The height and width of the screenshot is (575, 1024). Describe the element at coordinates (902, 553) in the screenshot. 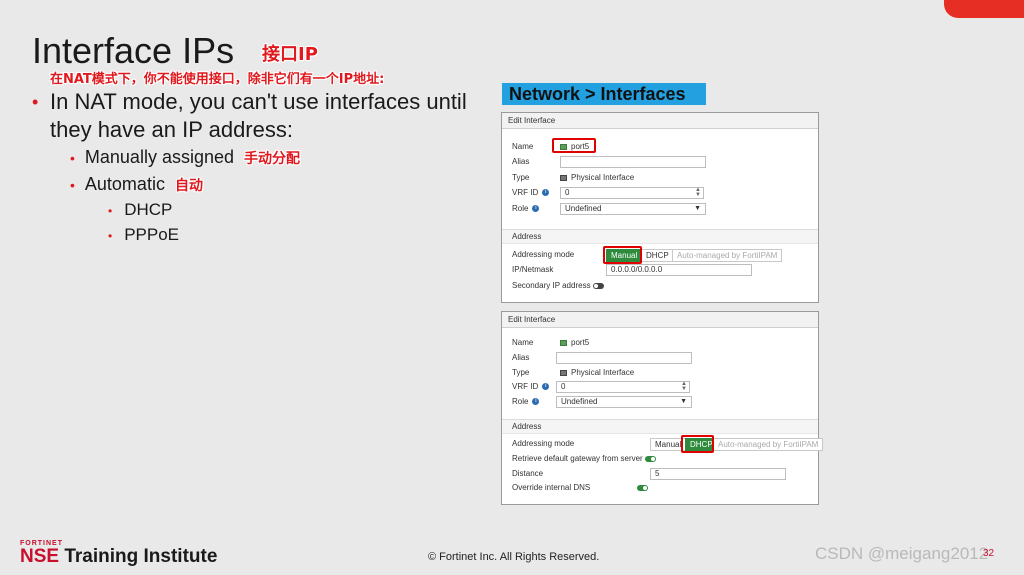

I see `watermark: CSDN @meigang2012` at that location.